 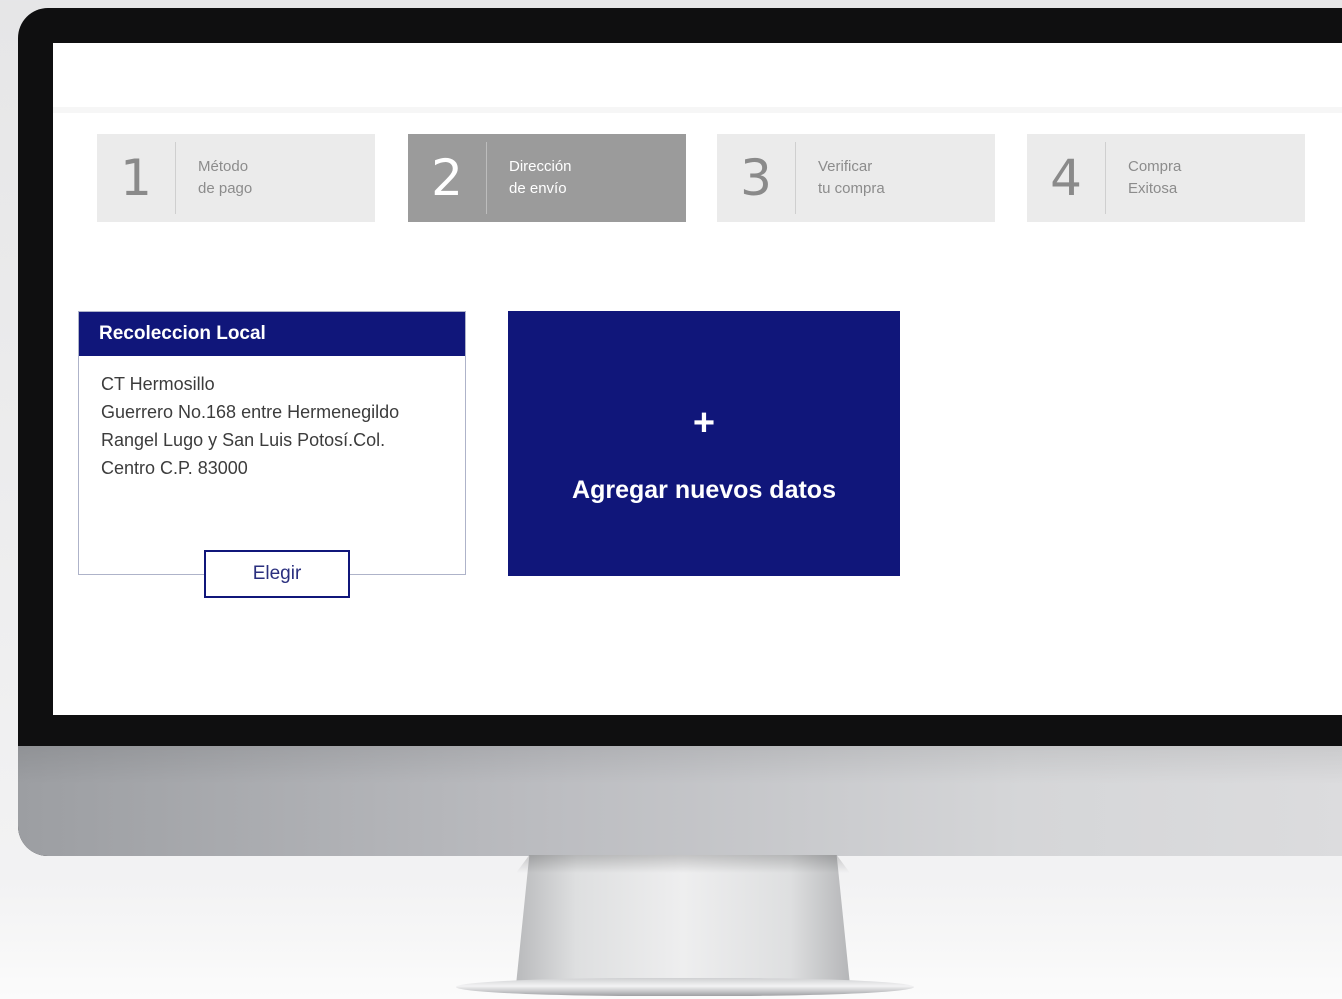 What do you see at coordinates (225, 178) in the screenshot?
I see `step-label: Método de pago` at bounding box center [225, 178].